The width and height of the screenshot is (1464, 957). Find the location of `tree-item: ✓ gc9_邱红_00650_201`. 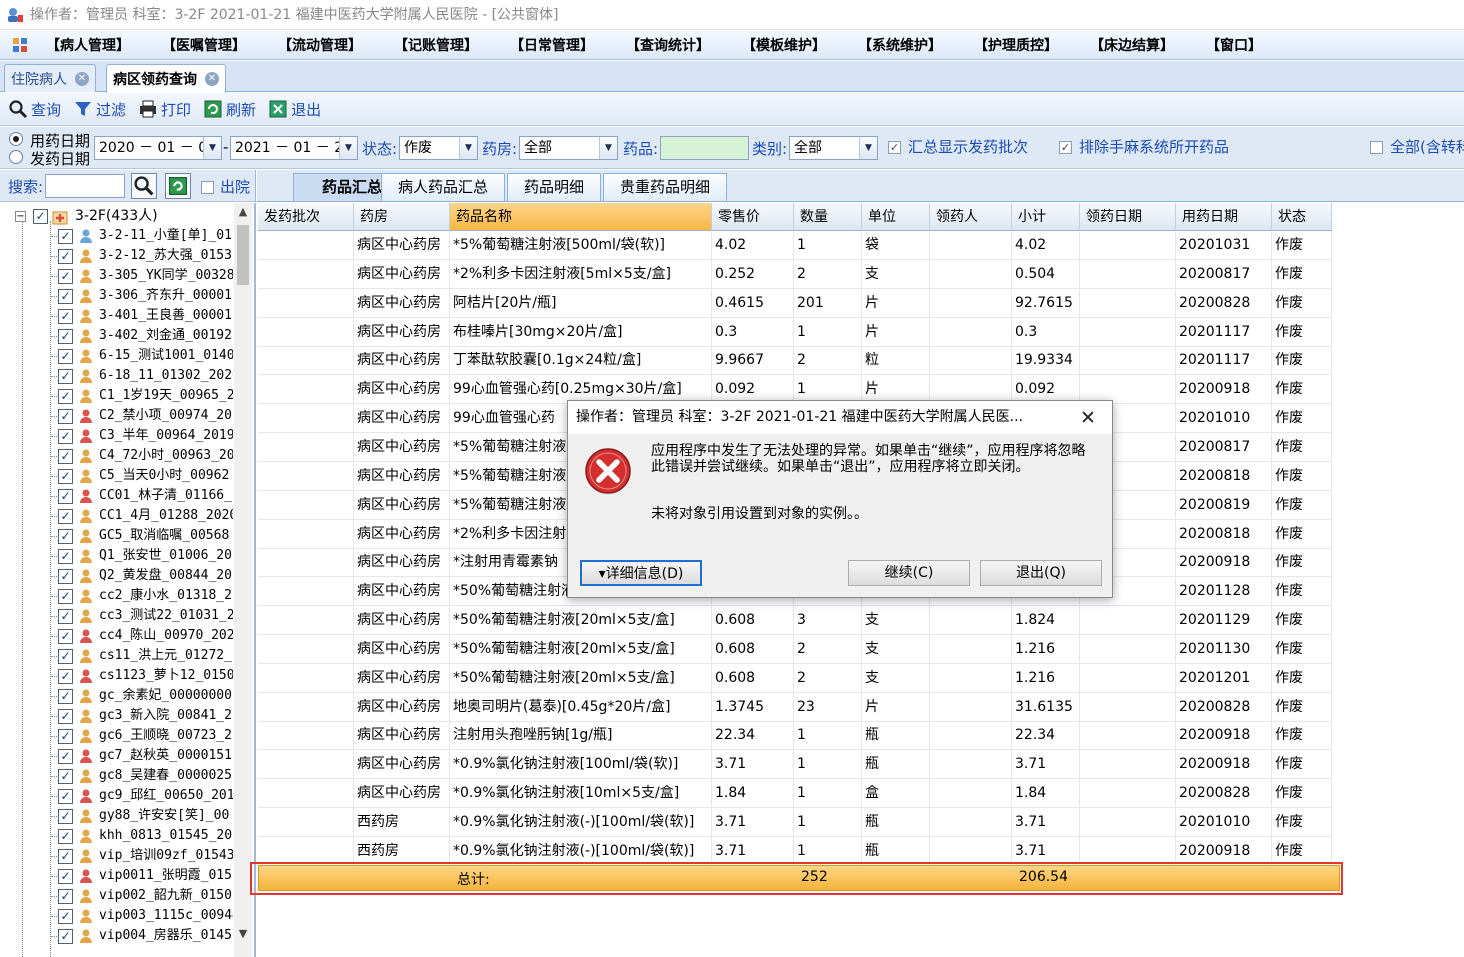

tree-item: ✓ gc9_邱红_00650_201 is located at coordinates (117, 796).